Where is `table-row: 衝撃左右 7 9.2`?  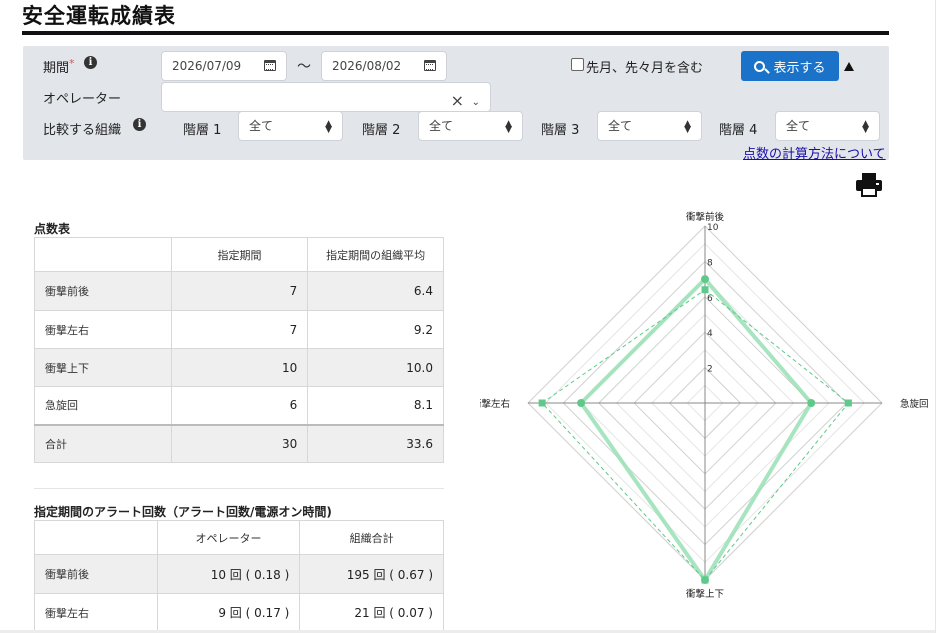 table-row: 衝撃左右 7 9.2 is located at coordinates (239, 329).